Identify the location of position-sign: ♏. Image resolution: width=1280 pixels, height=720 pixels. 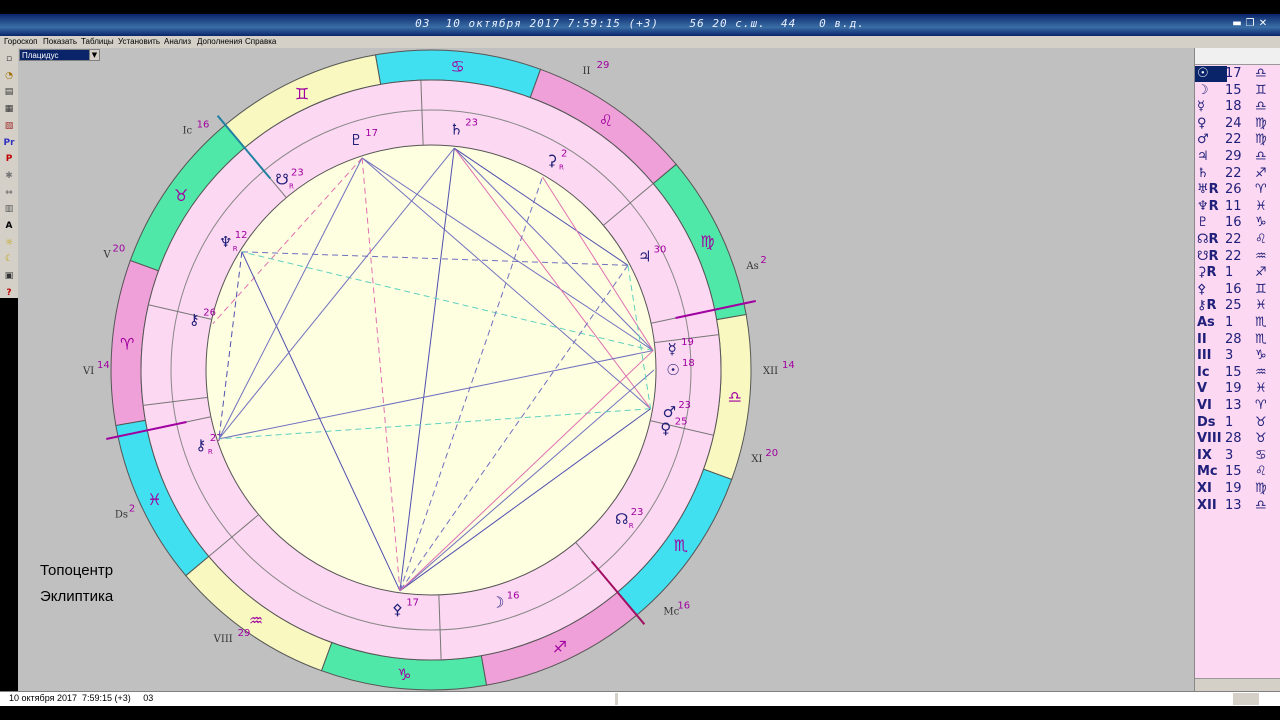
(1261, 339).